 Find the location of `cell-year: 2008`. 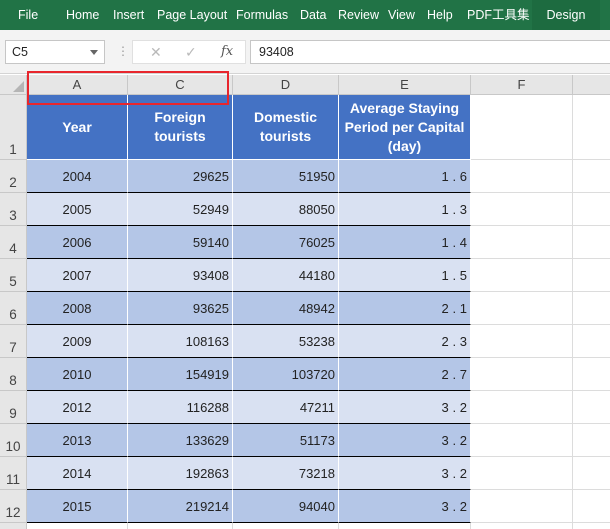

cell-year: 2008 is located at coordinates (77, 308).